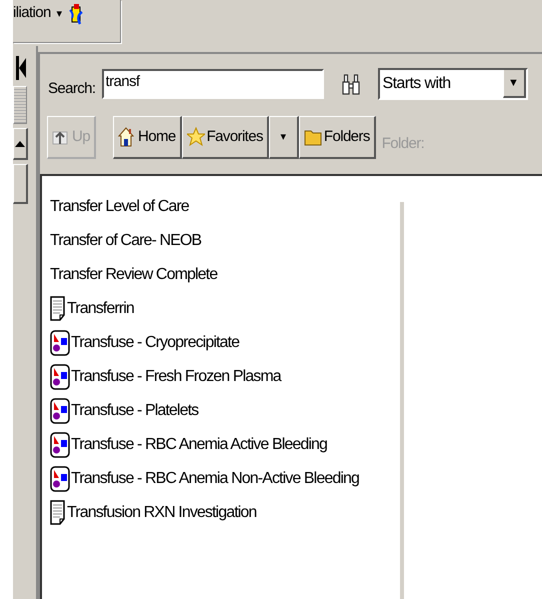 The width and height of the screenshot is (542, 599). I want to click on folders-button: Folders, so click(337, 137).